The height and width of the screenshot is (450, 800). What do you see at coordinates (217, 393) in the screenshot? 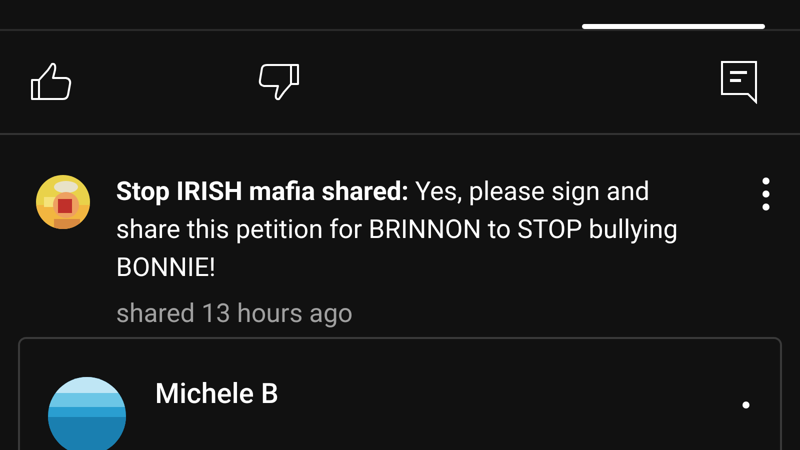
I see `author-name: Michele B` at bounding box center [217, 393].